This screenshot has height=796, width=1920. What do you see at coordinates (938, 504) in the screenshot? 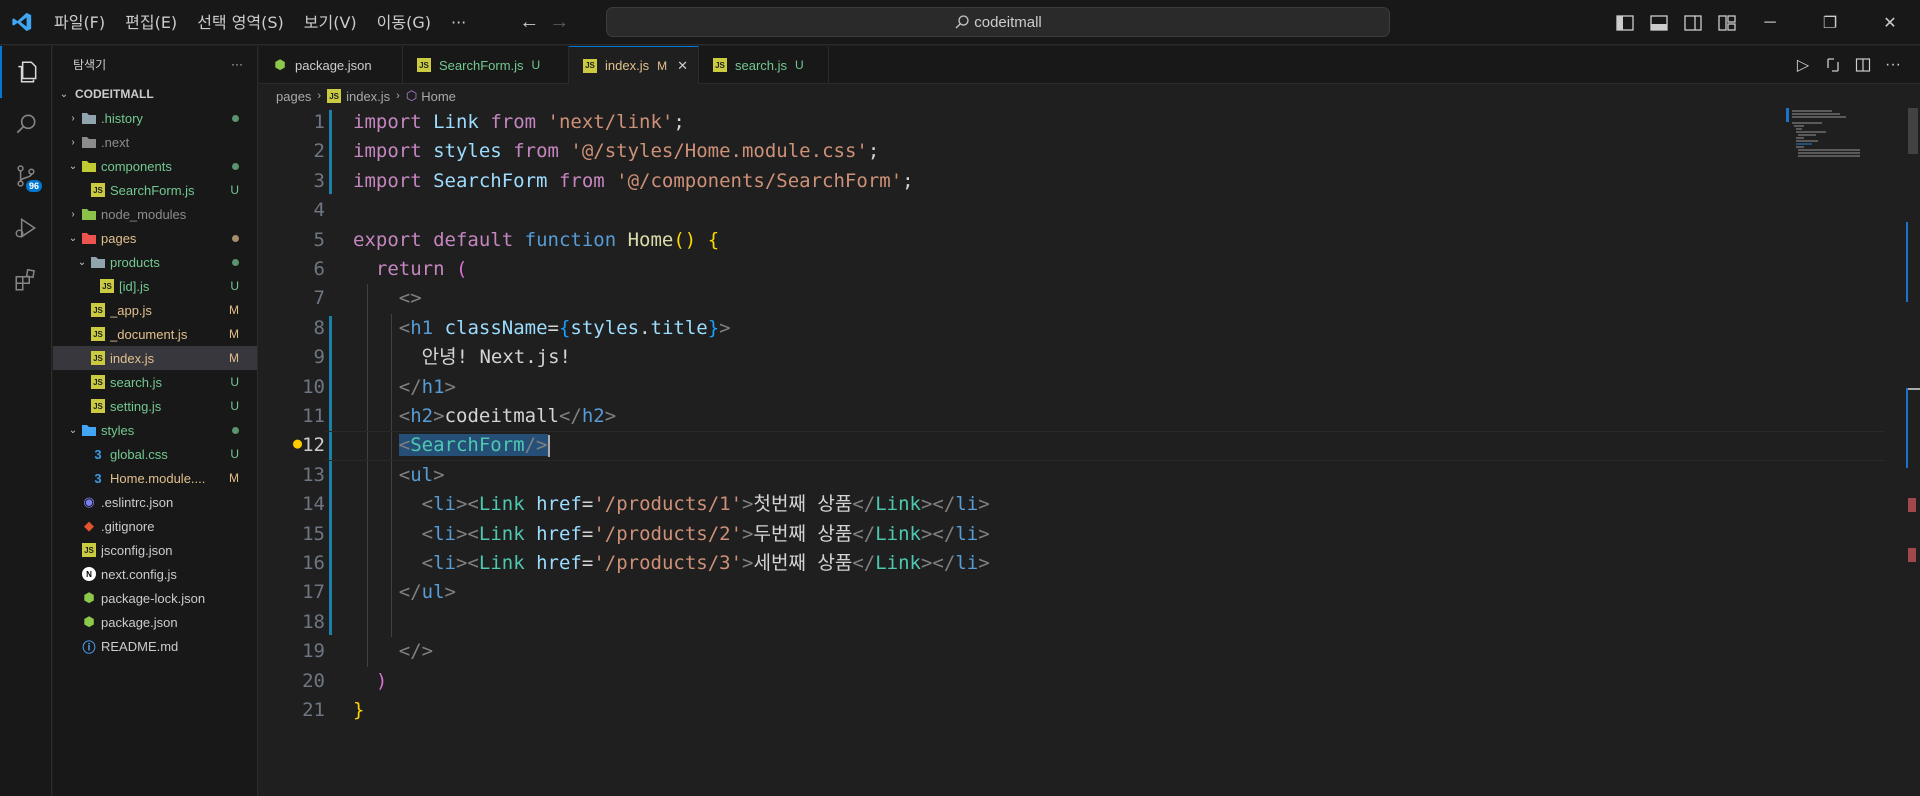
I see `code-token: ></` at bounding box center [938, 504].